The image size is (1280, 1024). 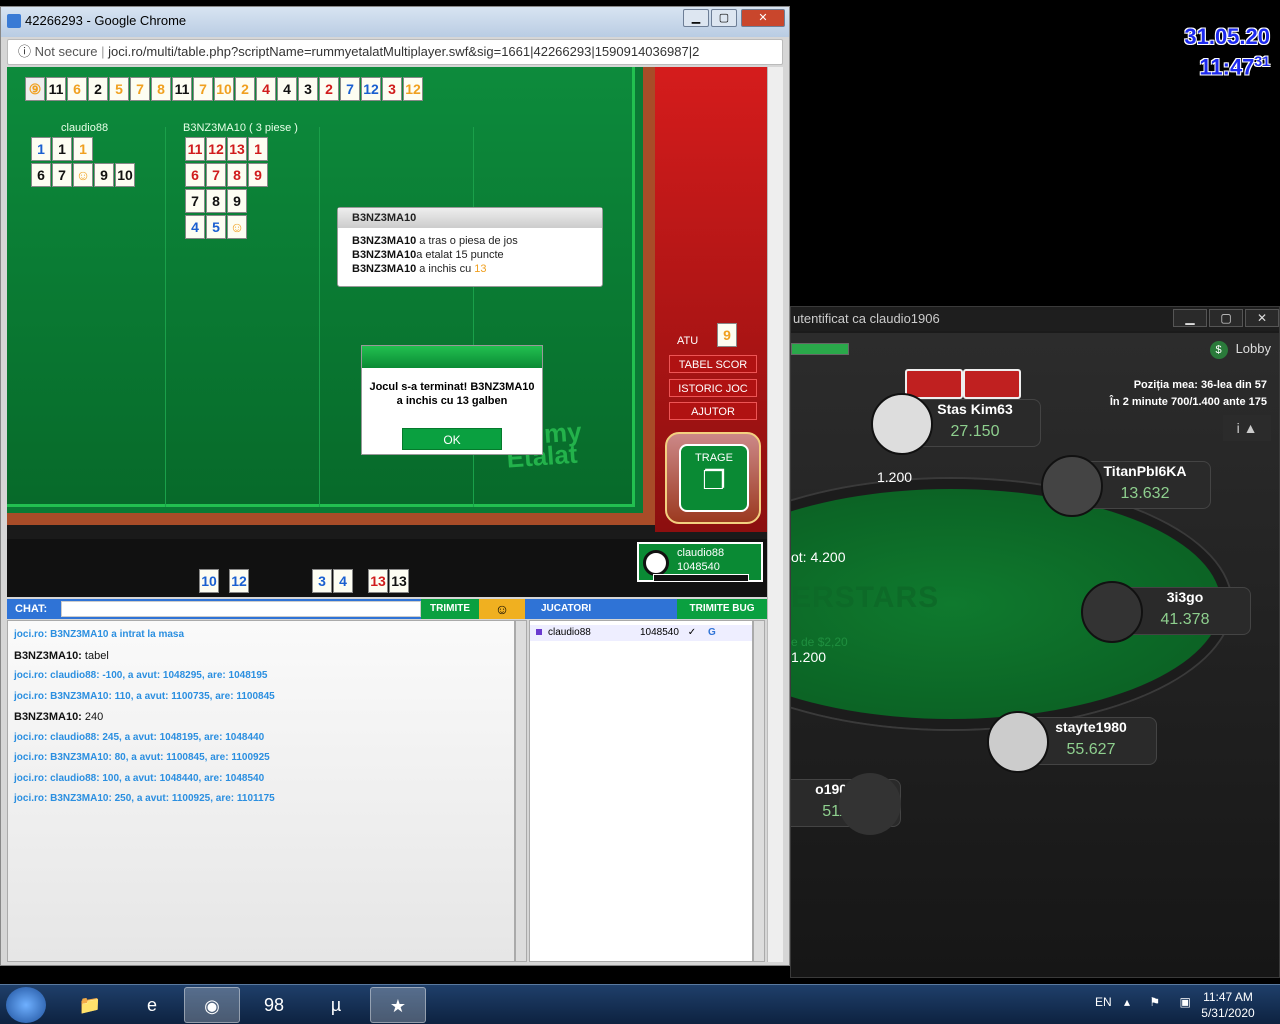 What do you see at coordinates (398, 1005) in the screenshot?
I see `pokerstars-icon: ★` at bounding box center [398, 1005].